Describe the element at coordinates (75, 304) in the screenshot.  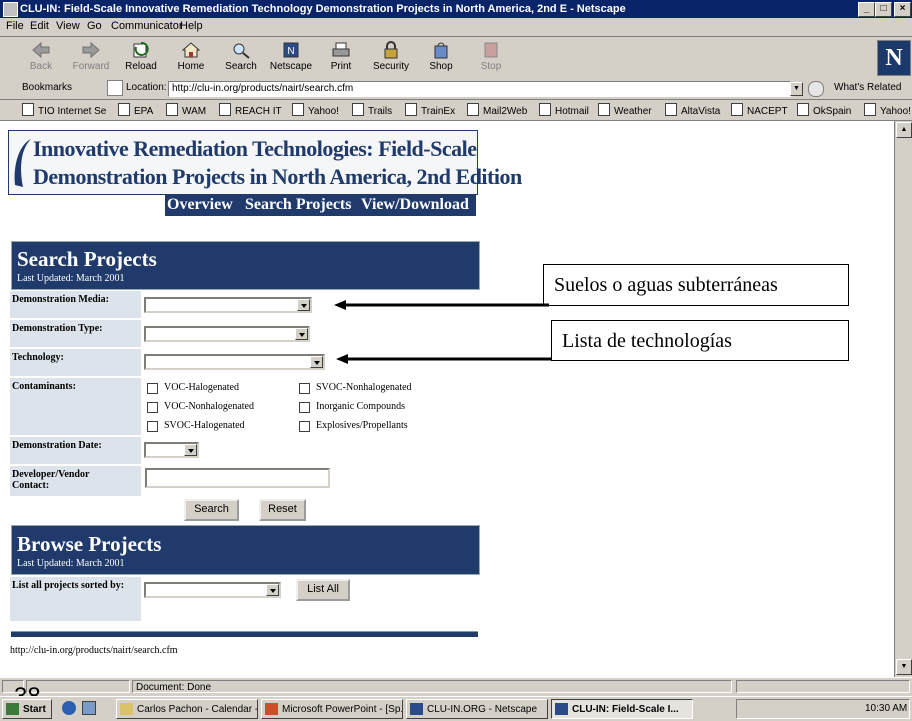
I see `media-label: Demonstration Media:` at that location.